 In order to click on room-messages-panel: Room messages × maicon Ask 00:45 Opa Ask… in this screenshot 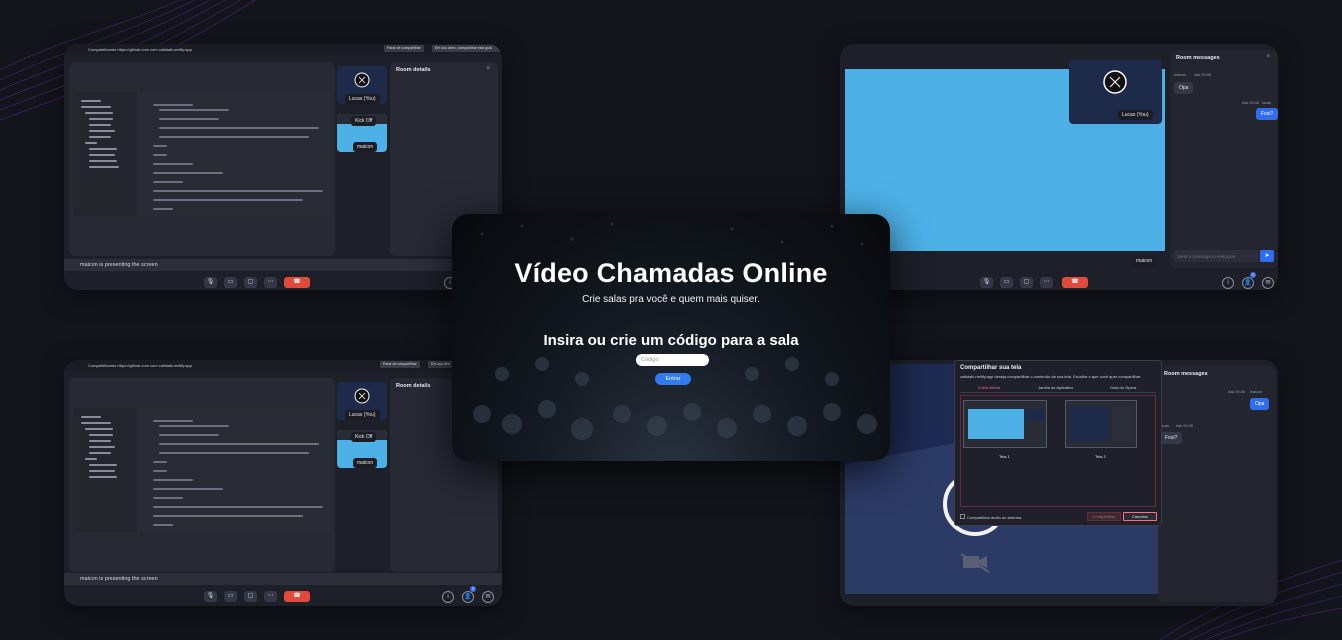, I will do `click(1224, 159)`.